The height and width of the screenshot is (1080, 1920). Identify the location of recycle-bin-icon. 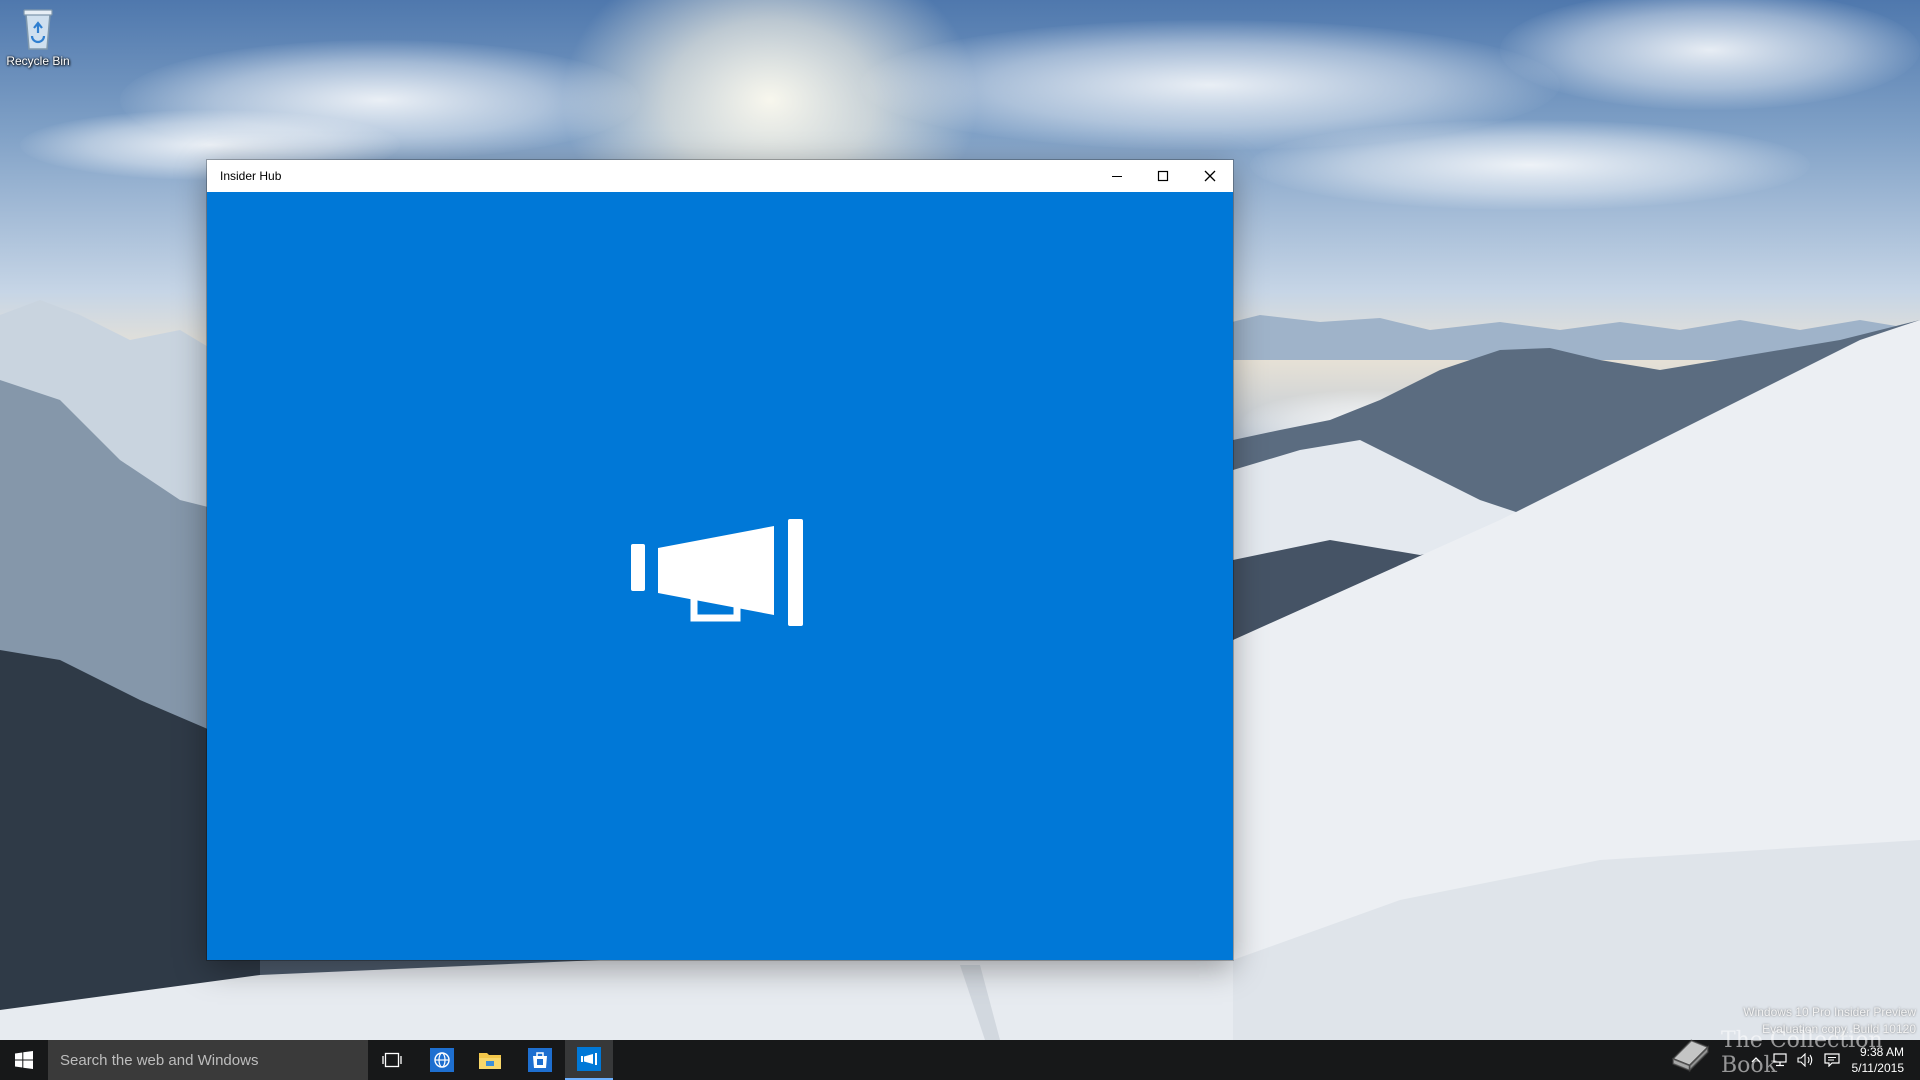
(38, 29).